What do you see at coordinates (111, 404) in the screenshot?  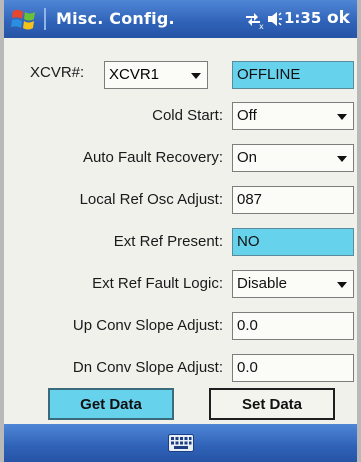 I see `get-data-button: Get Data` at bounding box center [111, 404].